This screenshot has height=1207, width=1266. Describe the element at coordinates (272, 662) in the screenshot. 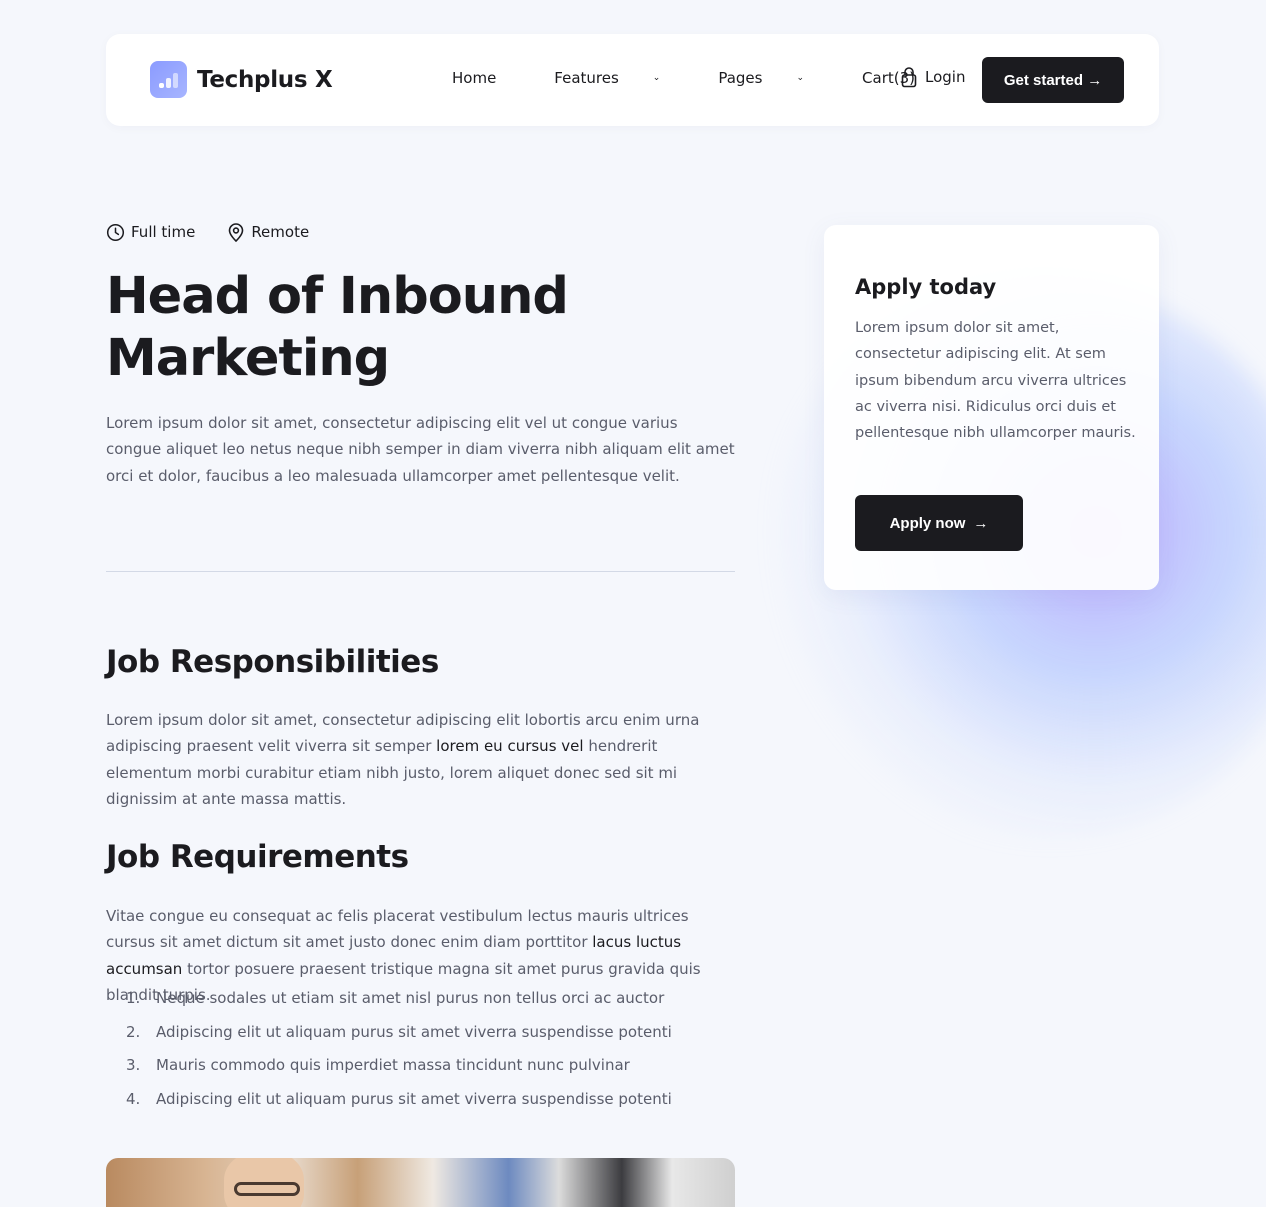

I see `responsibilities-heading: Job Responsibilities` at that location.